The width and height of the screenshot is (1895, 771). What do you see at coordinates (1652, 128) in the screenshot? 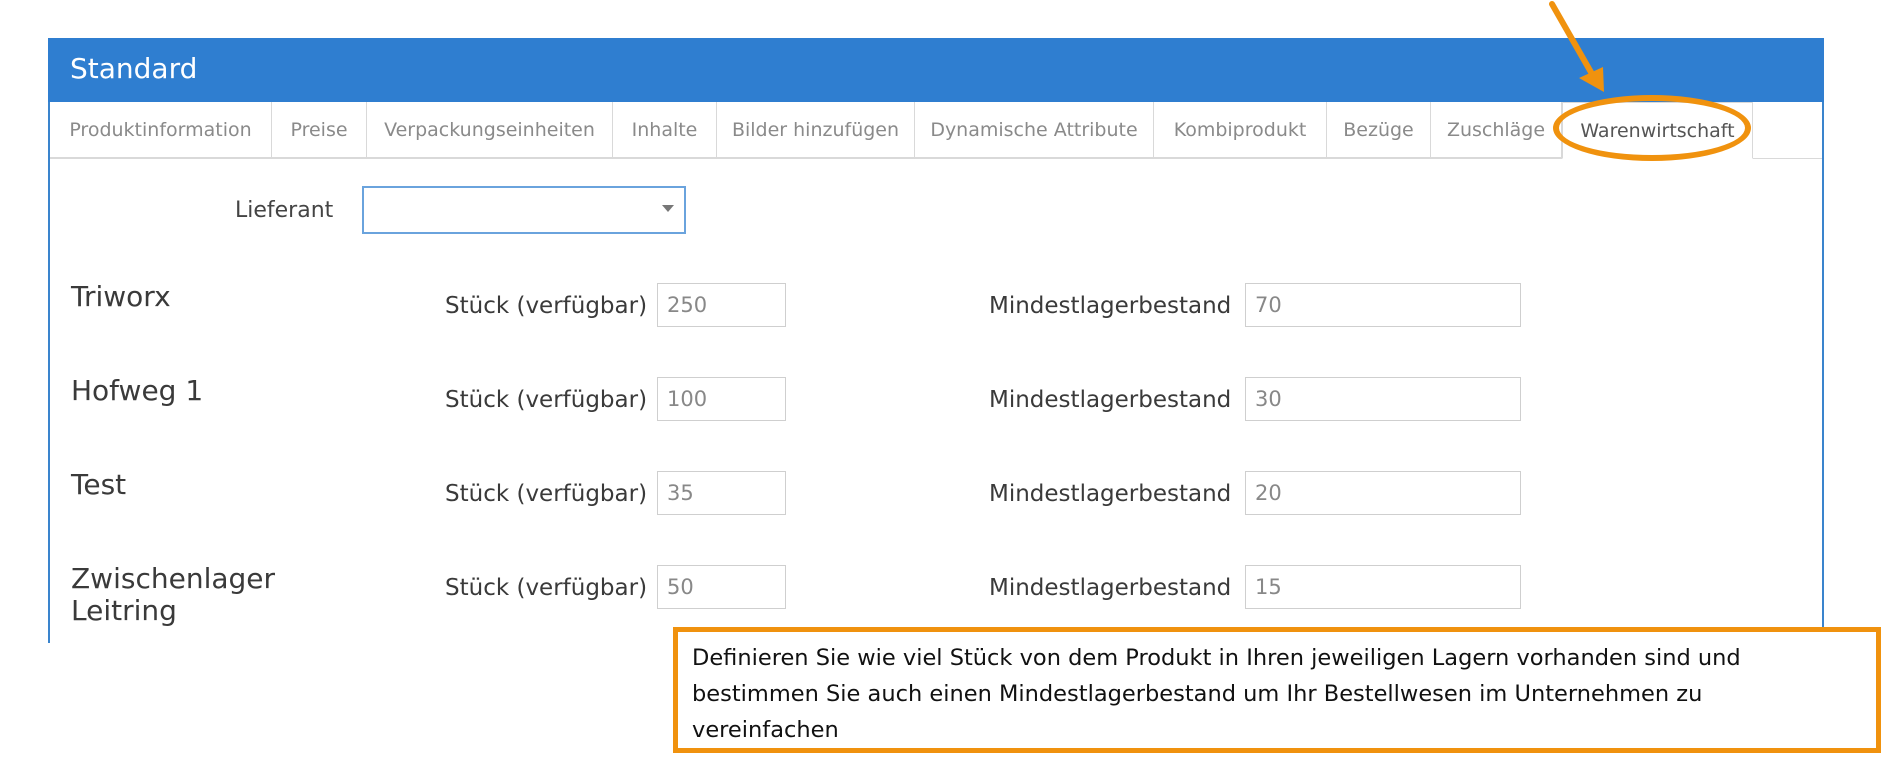
I see `tab-highlight-ellipse` at bounding box center [1652, 128].